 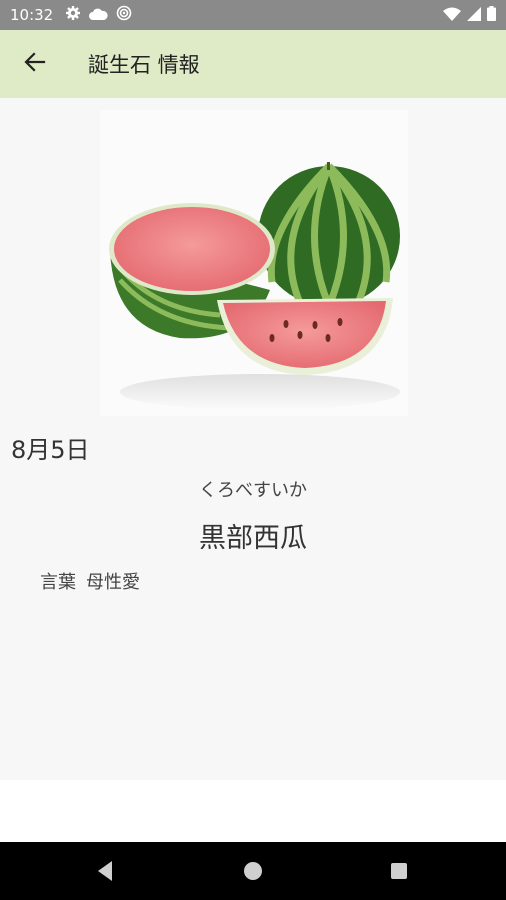 I want to click on cell-signal-icon, so click(x=474, y=15).